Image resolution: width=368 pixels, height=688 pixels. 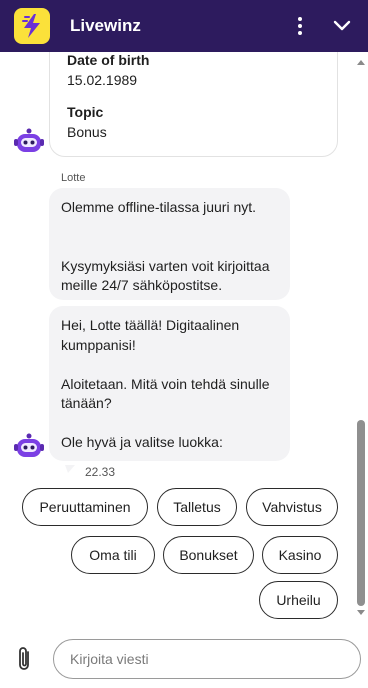 What do you see at coordinates (108, 60) in the screenshot?
I see `dob-label: Date of birth` at bounding box center [108, 60].